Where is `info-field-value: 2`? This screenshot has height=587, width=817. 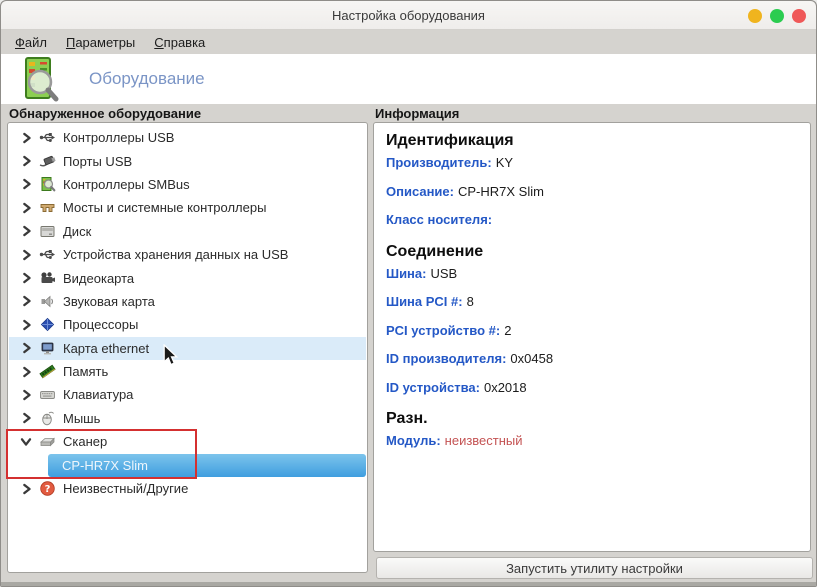
info-field-value: 2 is located at coordinates (508, 330).